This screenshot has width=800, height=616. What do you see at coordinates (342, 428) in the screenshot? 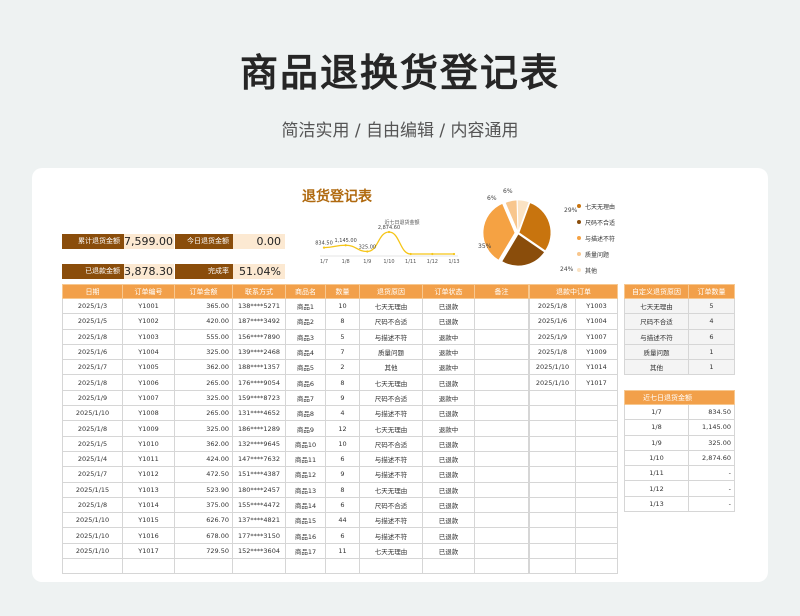
I see `table-cell: 12` at bounding box center [342, 428].